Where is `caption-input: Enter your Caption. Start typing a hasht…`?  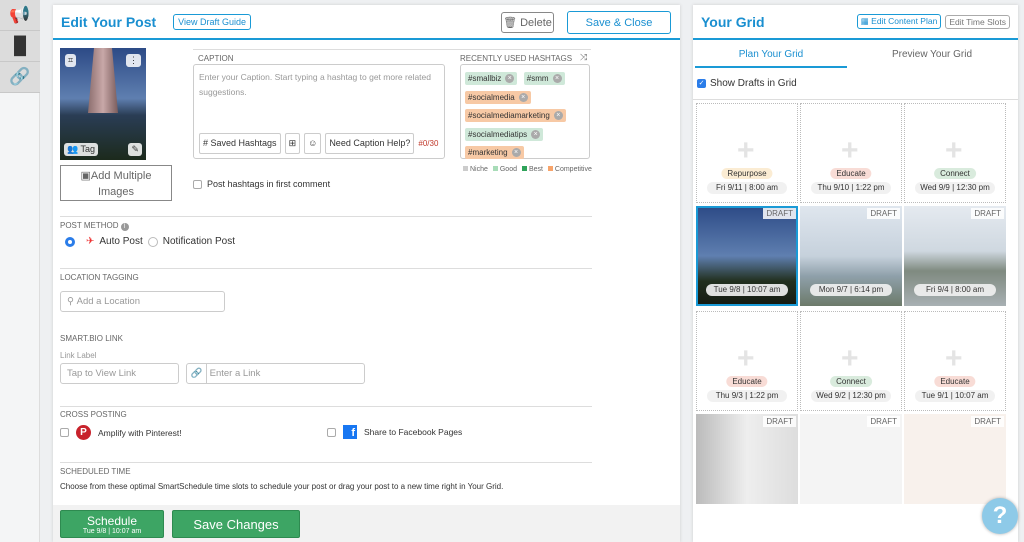
caption-input: Enter your Caption. Start typing a hasht… is located at coordinates (319, 111).